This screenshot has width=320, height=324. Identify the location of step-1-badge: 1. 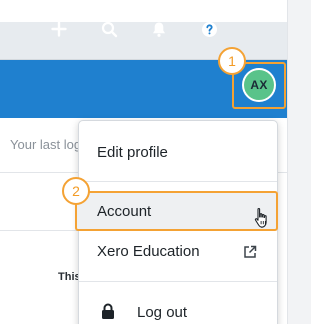
(232, 61).